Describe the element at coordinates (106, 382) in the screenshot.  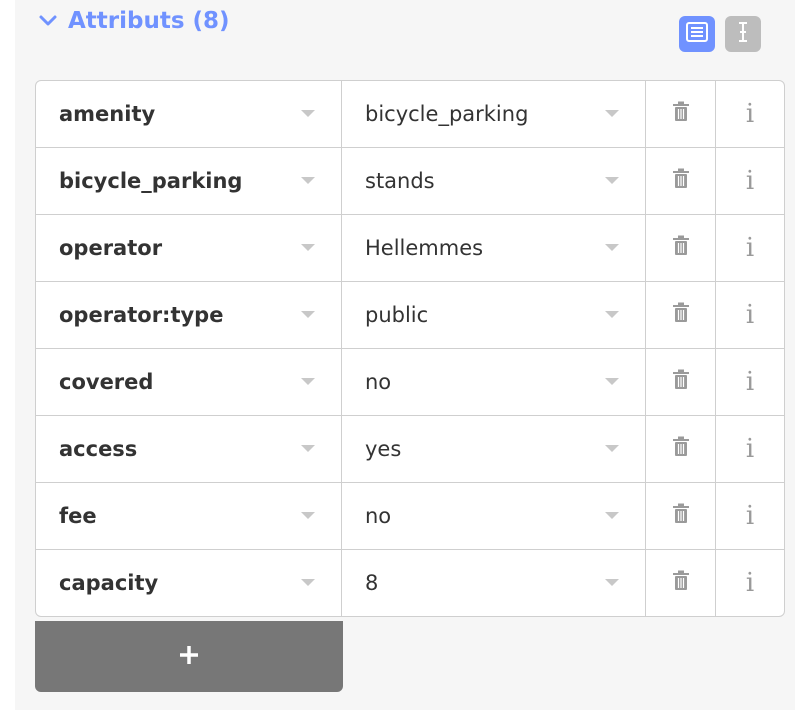
I see `tag-key-text: covered` at that location.